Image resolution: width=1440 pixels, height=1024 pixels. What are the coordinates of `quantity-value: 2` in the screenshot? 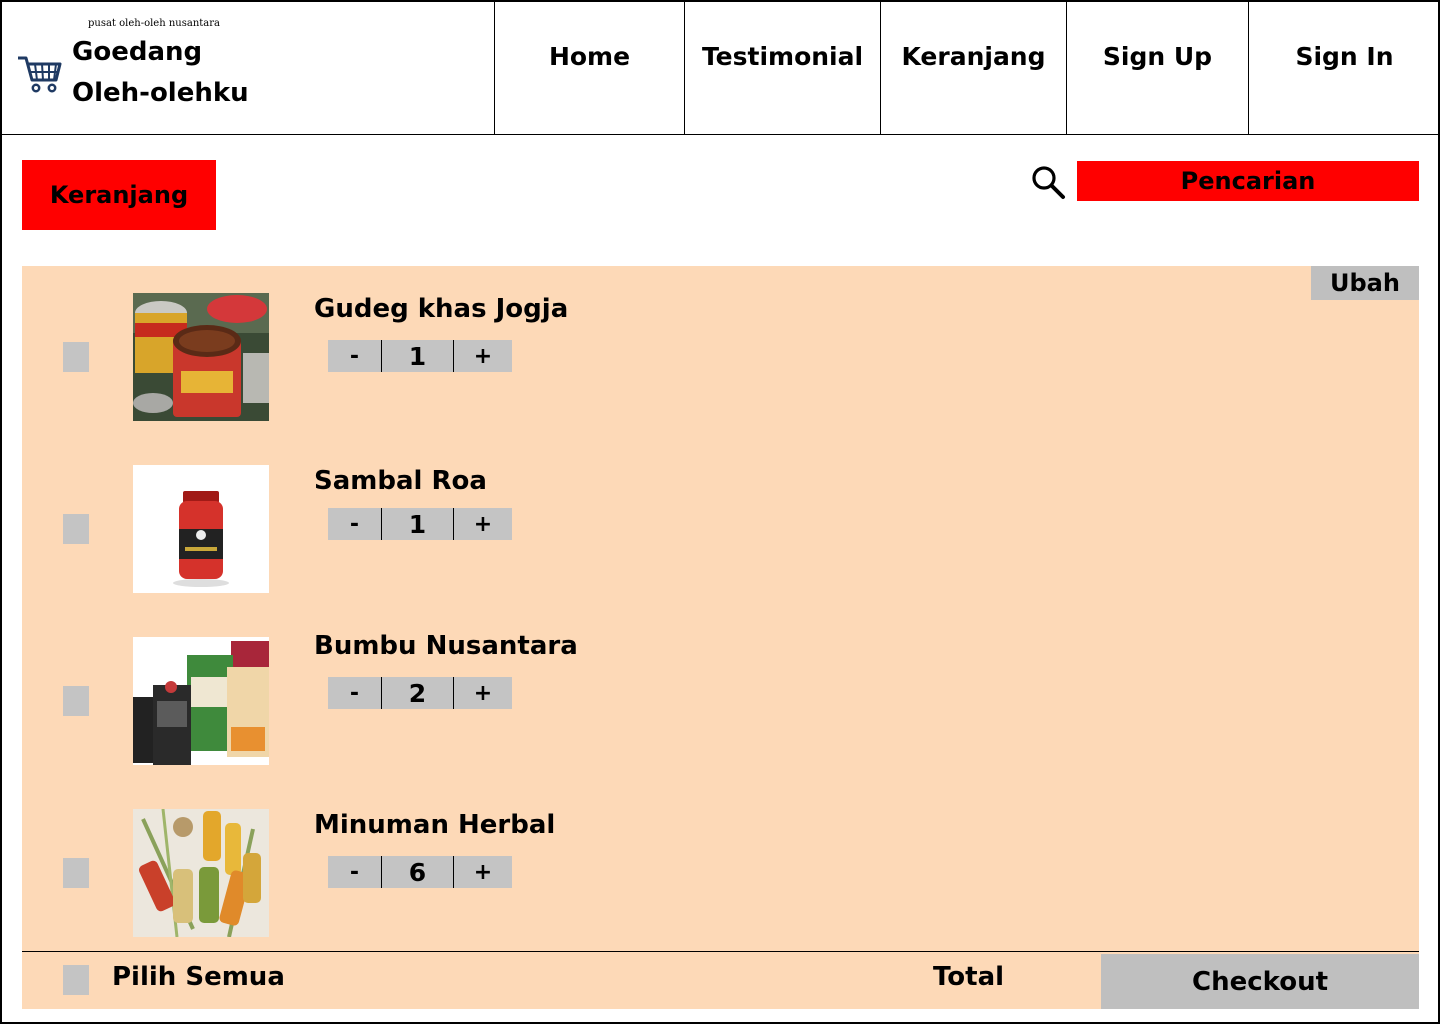 It's located at (418, 693).